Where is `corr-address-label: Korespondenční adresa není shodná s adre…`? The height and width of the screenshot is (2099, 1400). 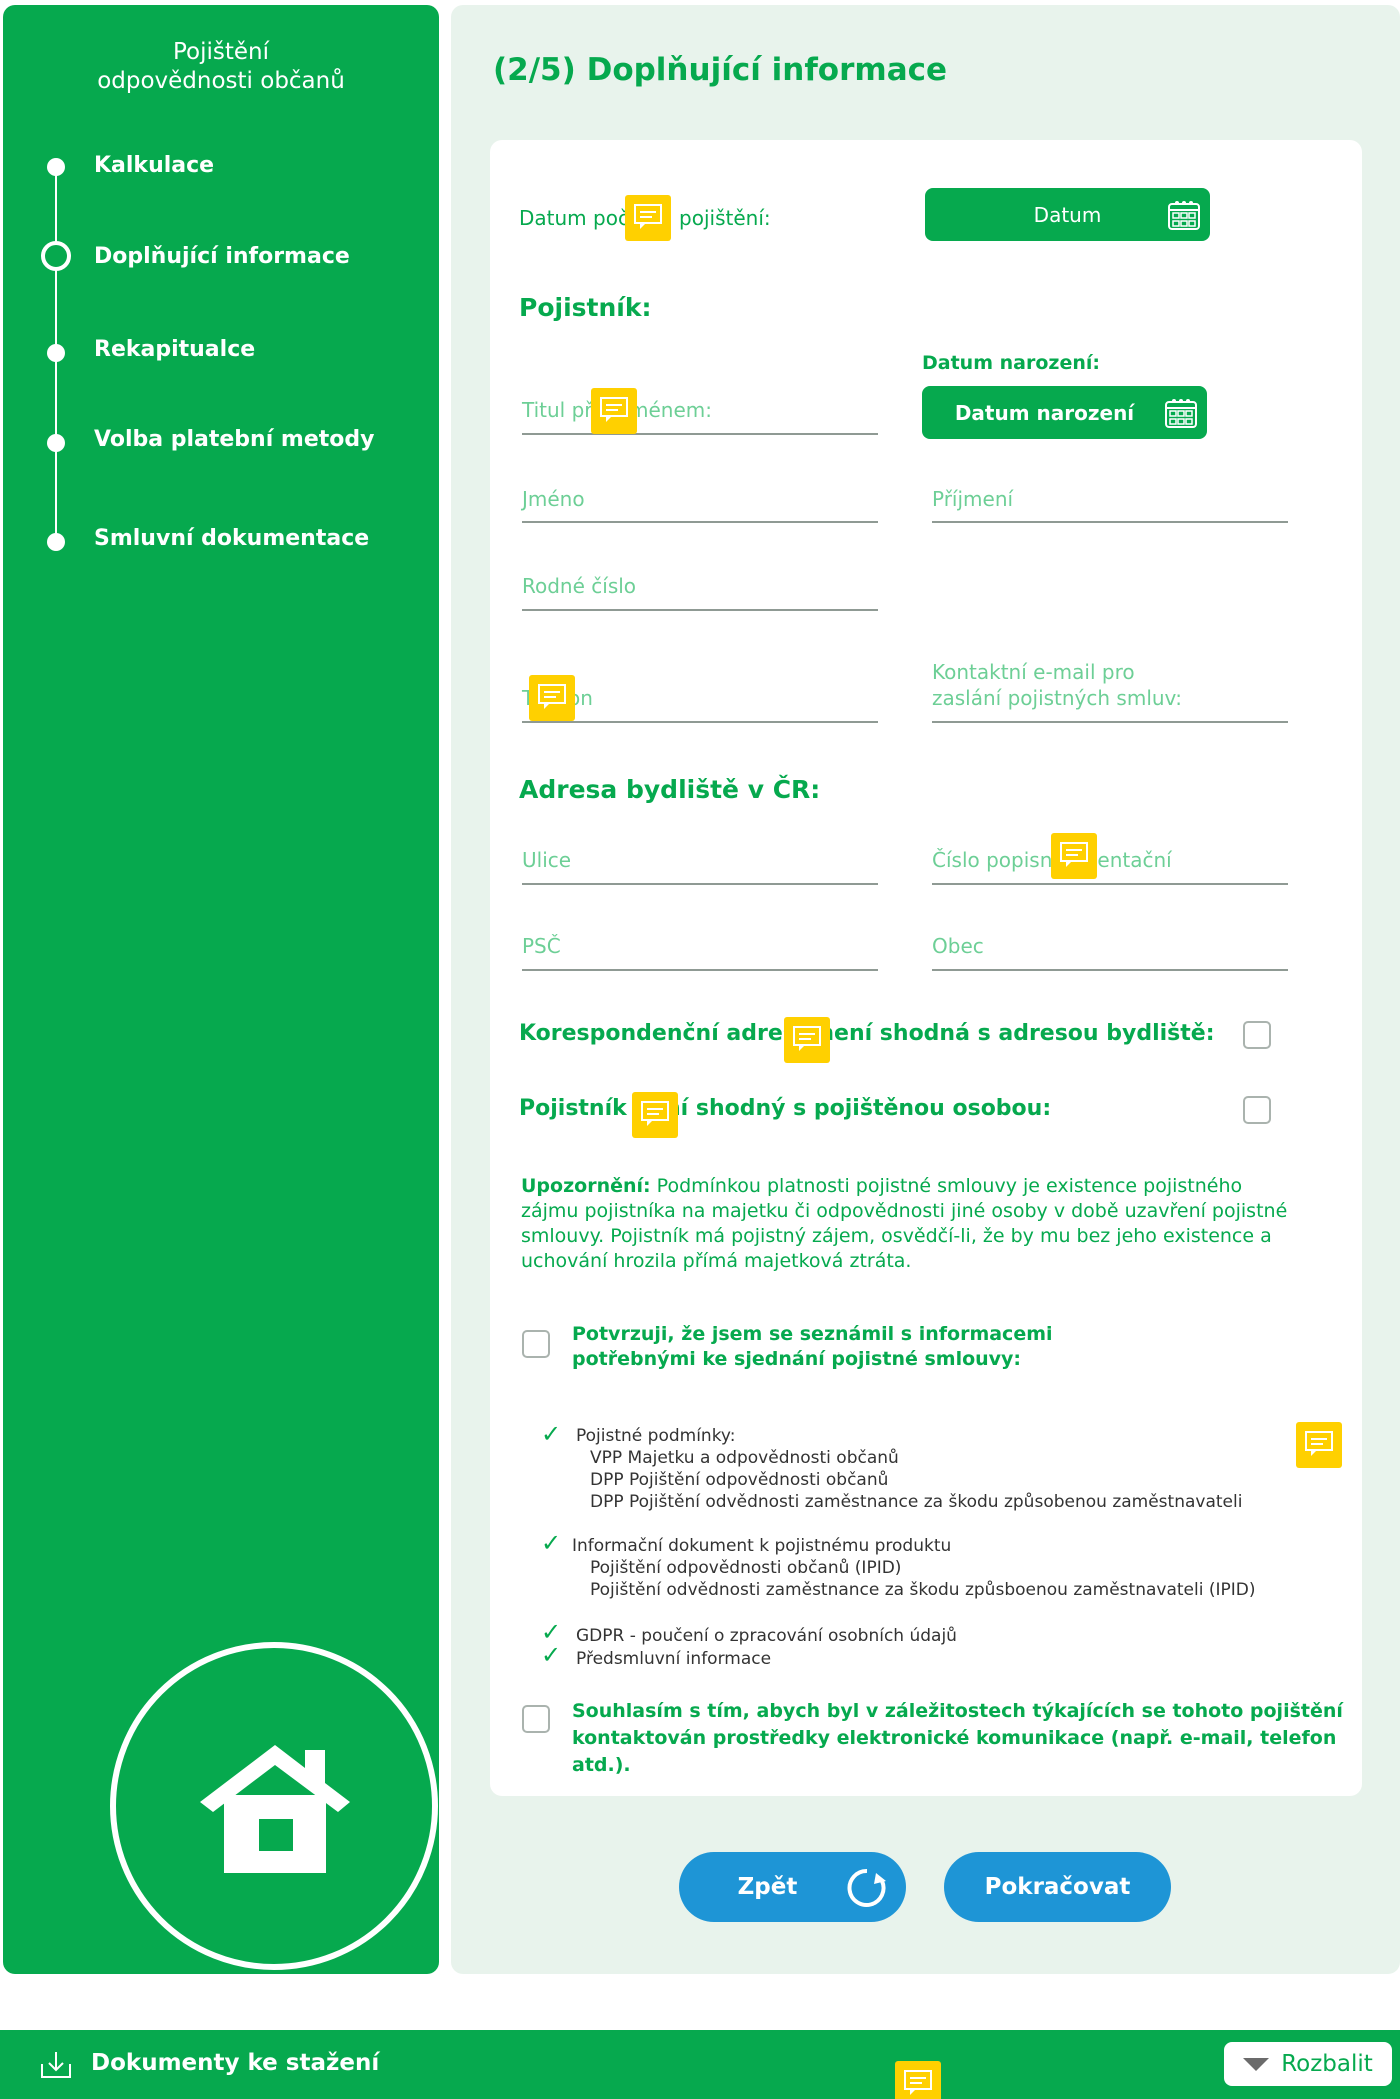 corr-address-label: Korespondenční adresa není shodná s adre… is located at coordinates (867, 1033).